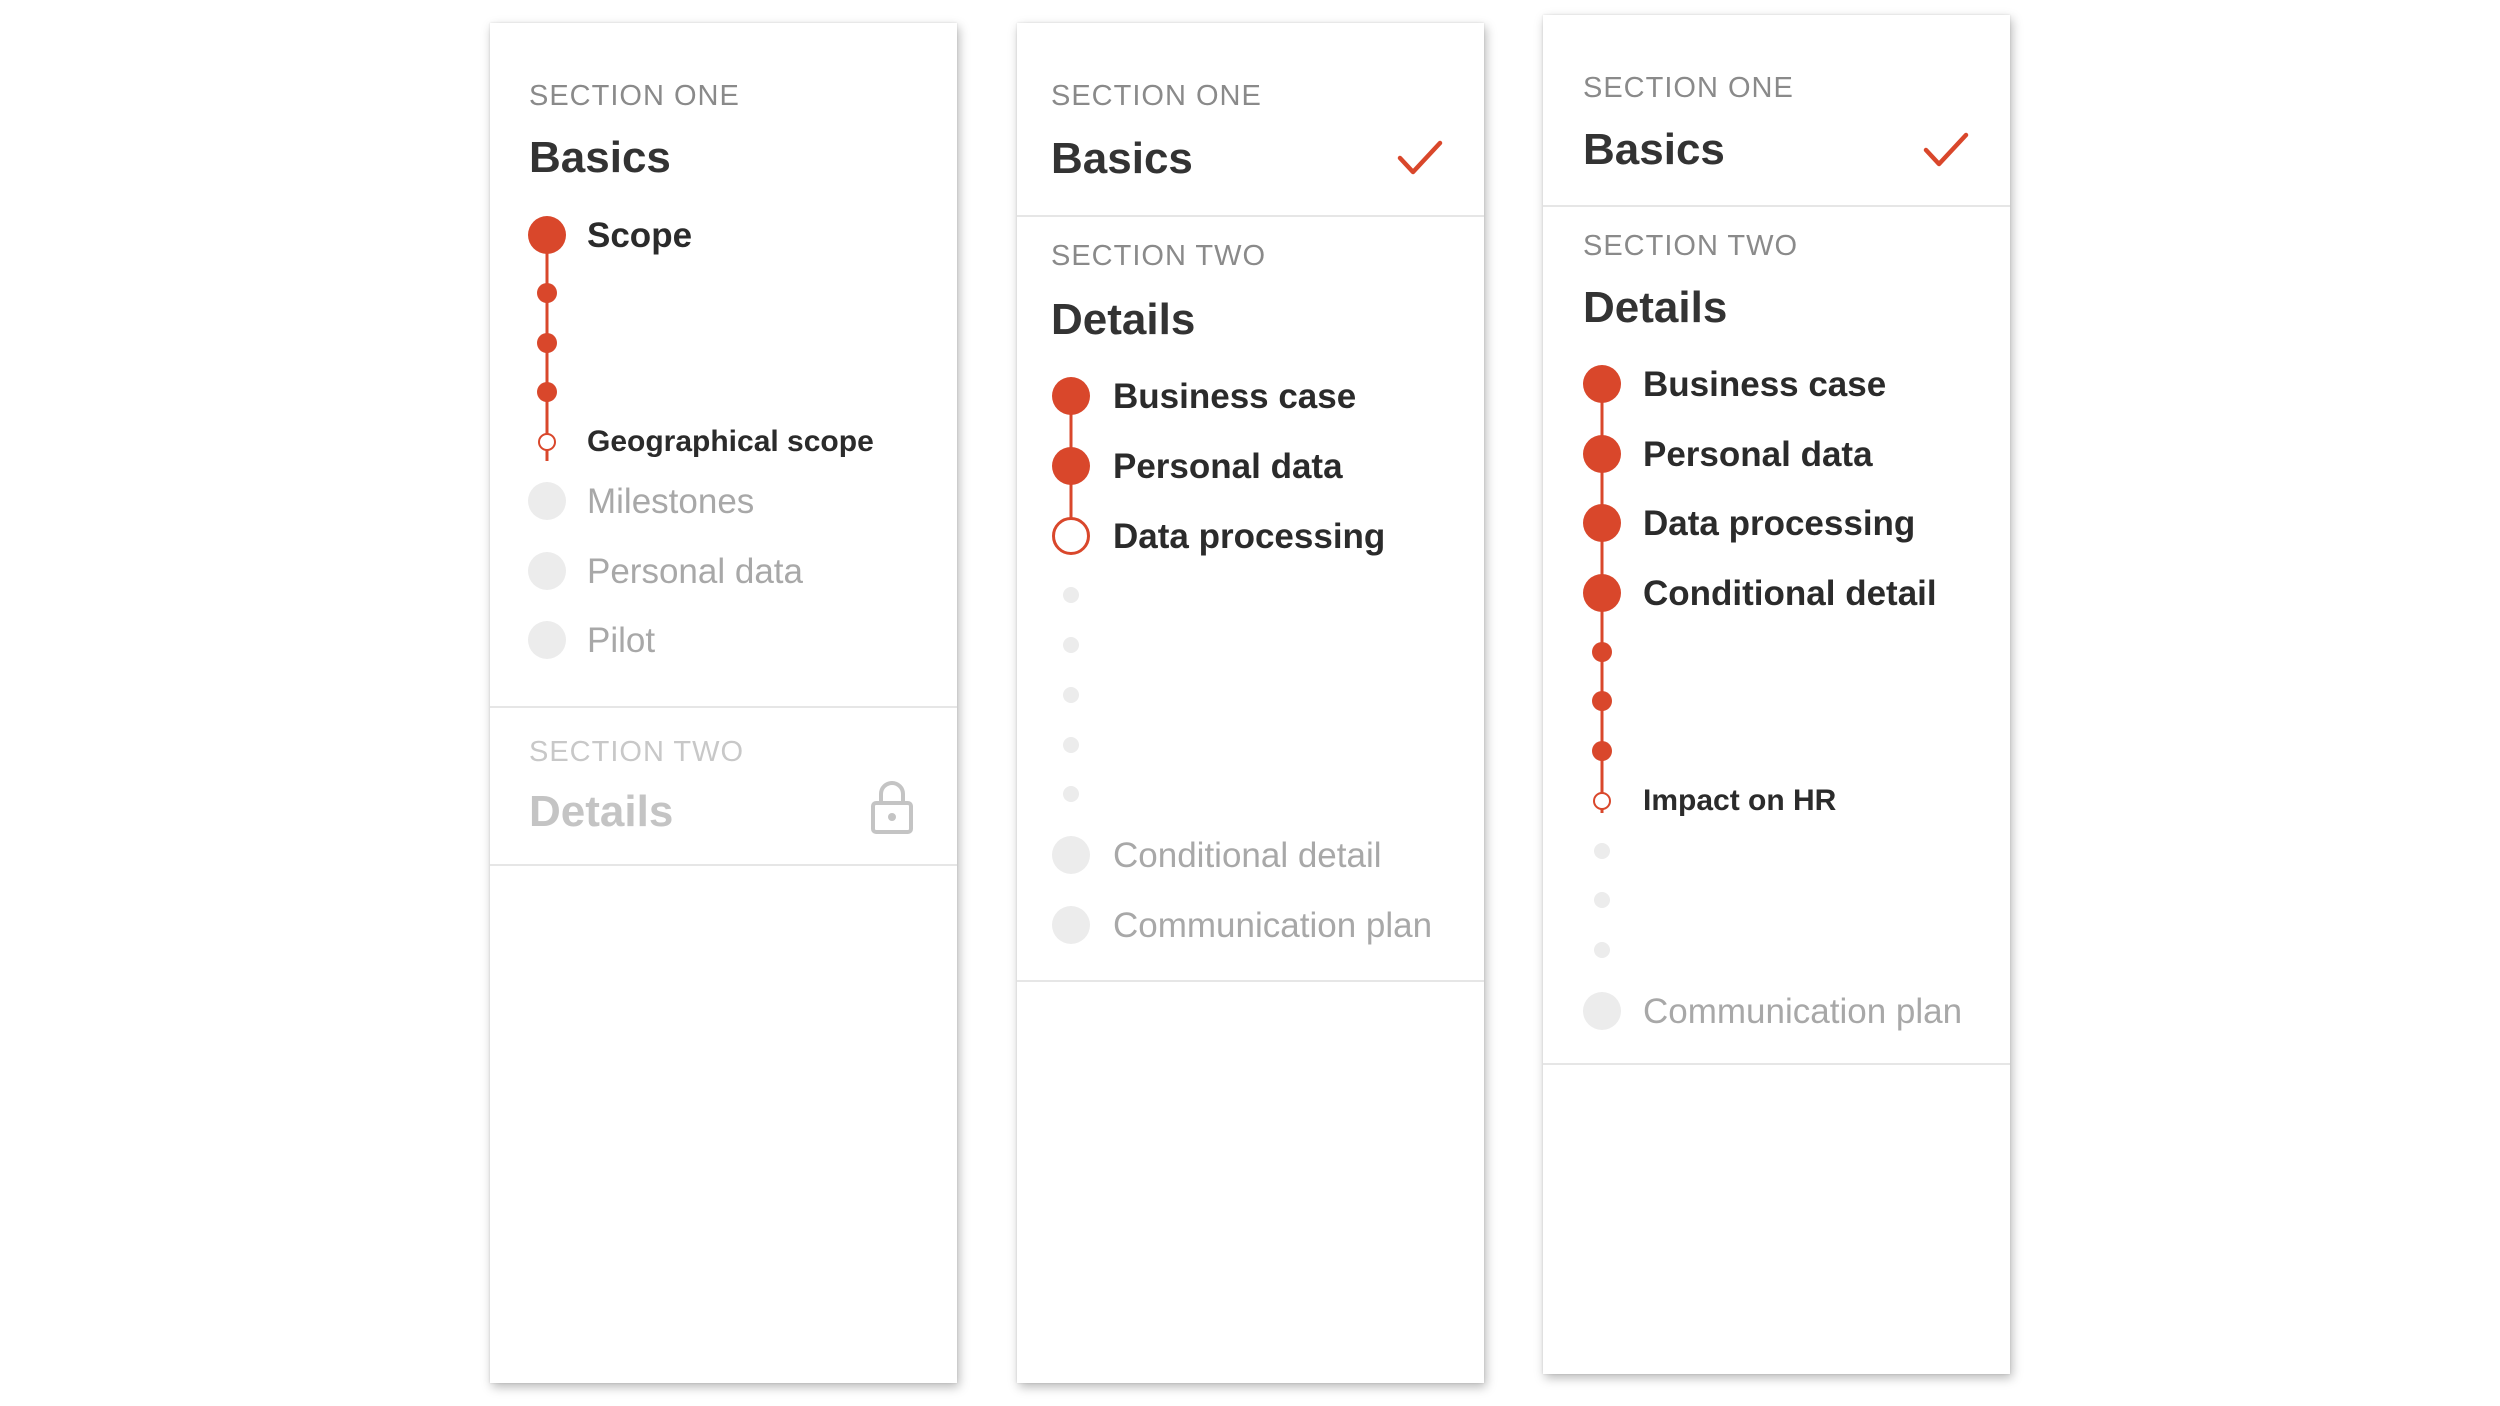  I want to click on step-impact-on-hr: Impact on HR, so click(1739, 801).